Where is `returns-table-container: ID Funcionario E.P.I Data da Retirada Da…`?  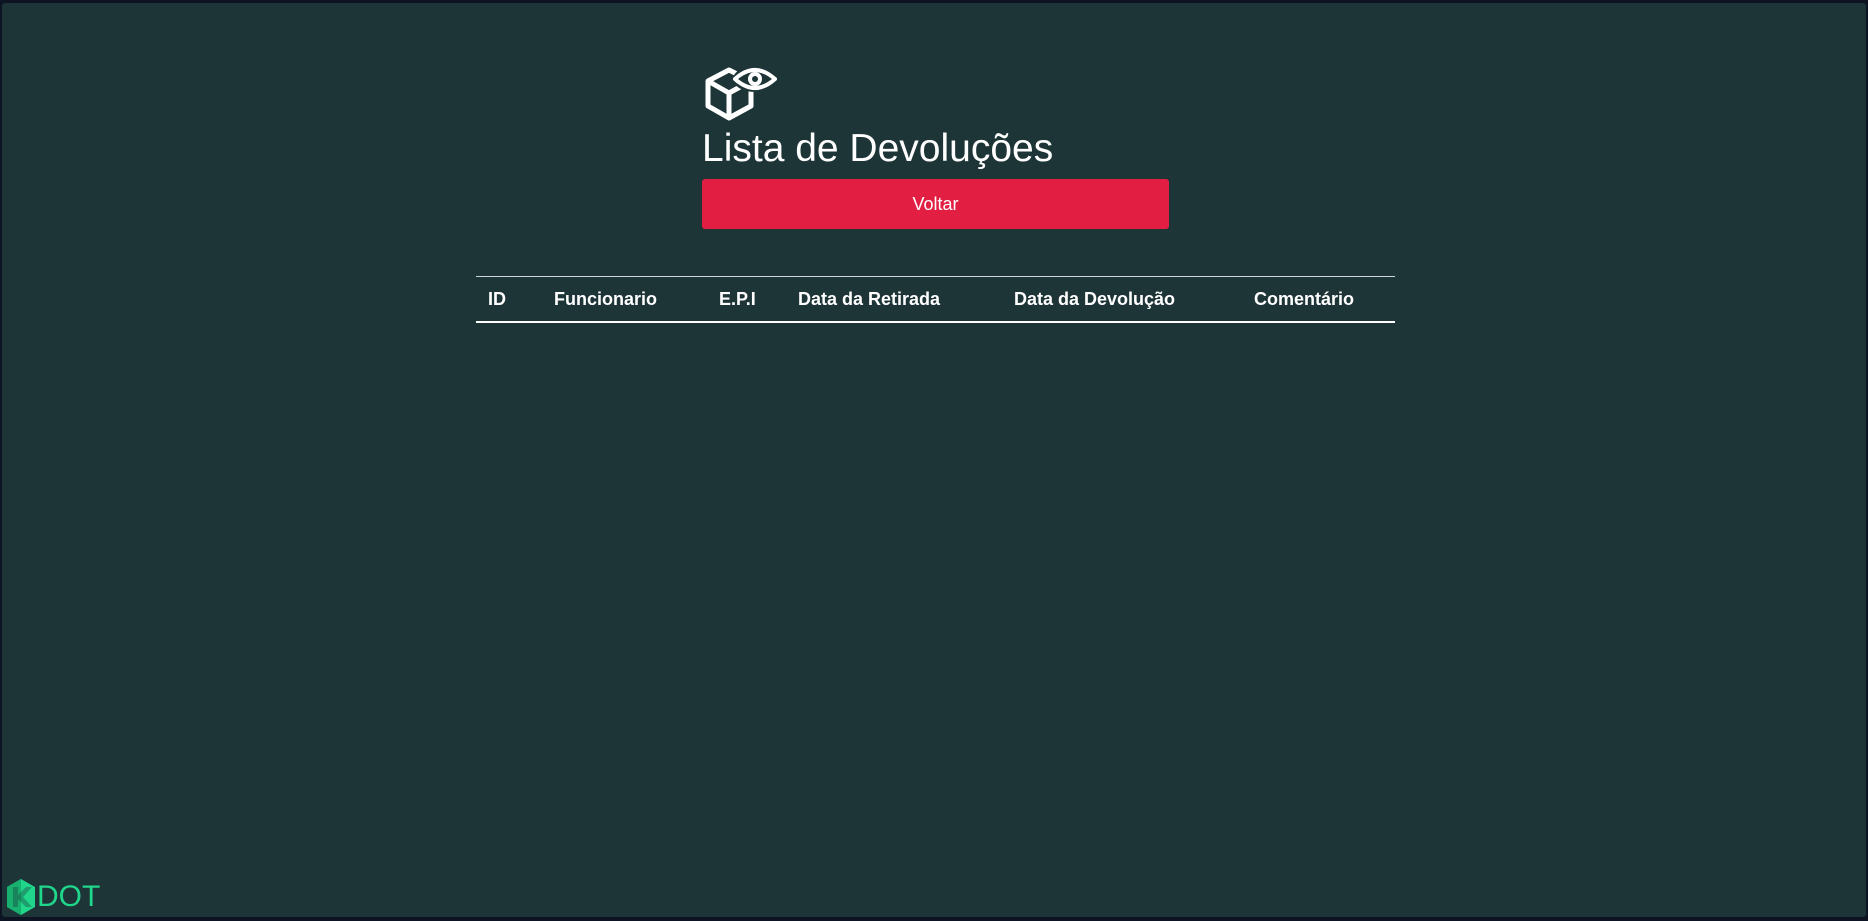
returns-table-container: ID Funcionario E.P.I Data da Retirada Da… is located at coordinates (935, 299).